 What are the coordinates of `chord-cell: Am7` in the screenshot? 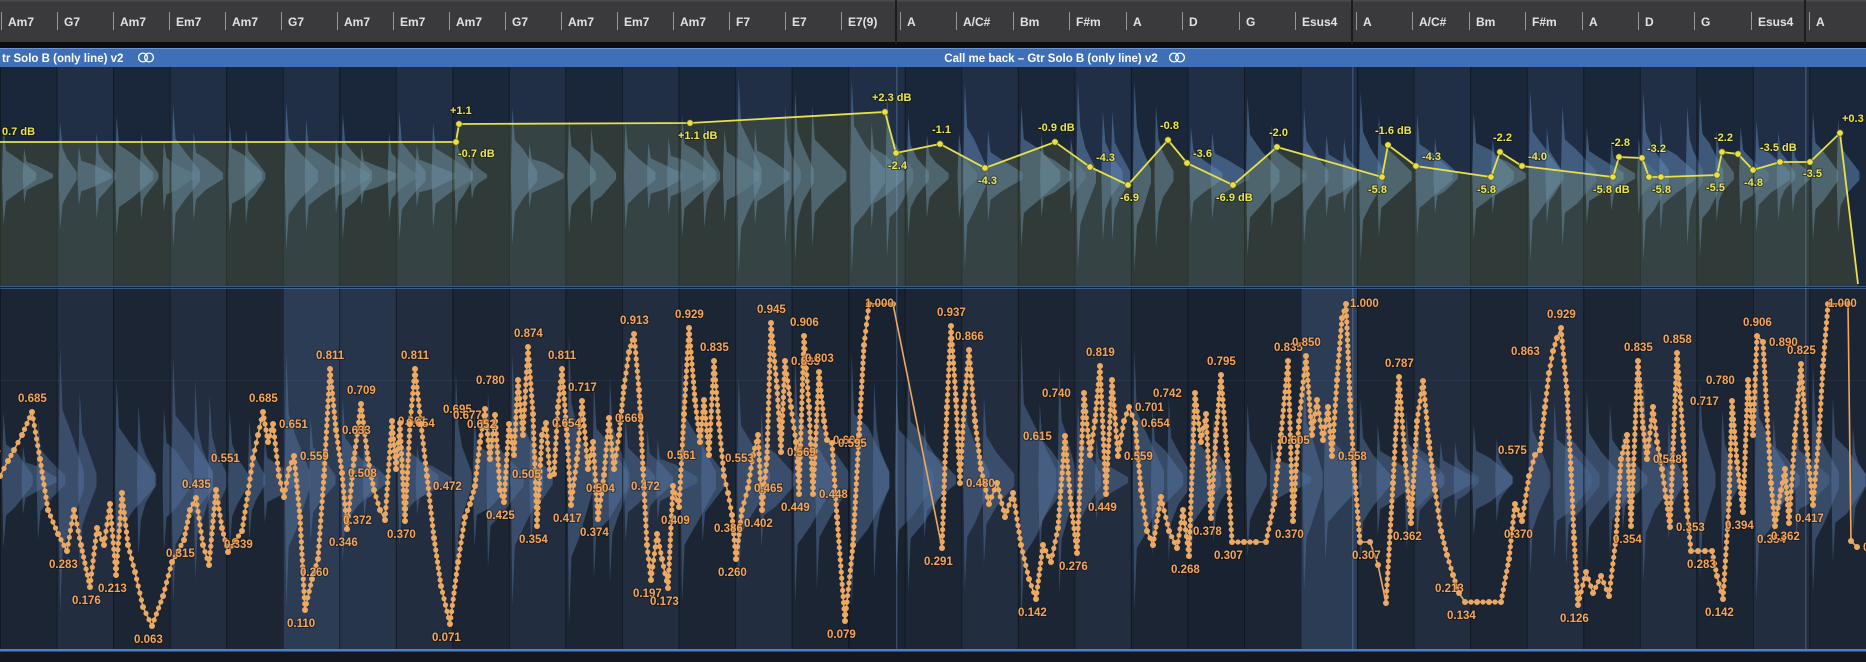 It's located at (693, 22).